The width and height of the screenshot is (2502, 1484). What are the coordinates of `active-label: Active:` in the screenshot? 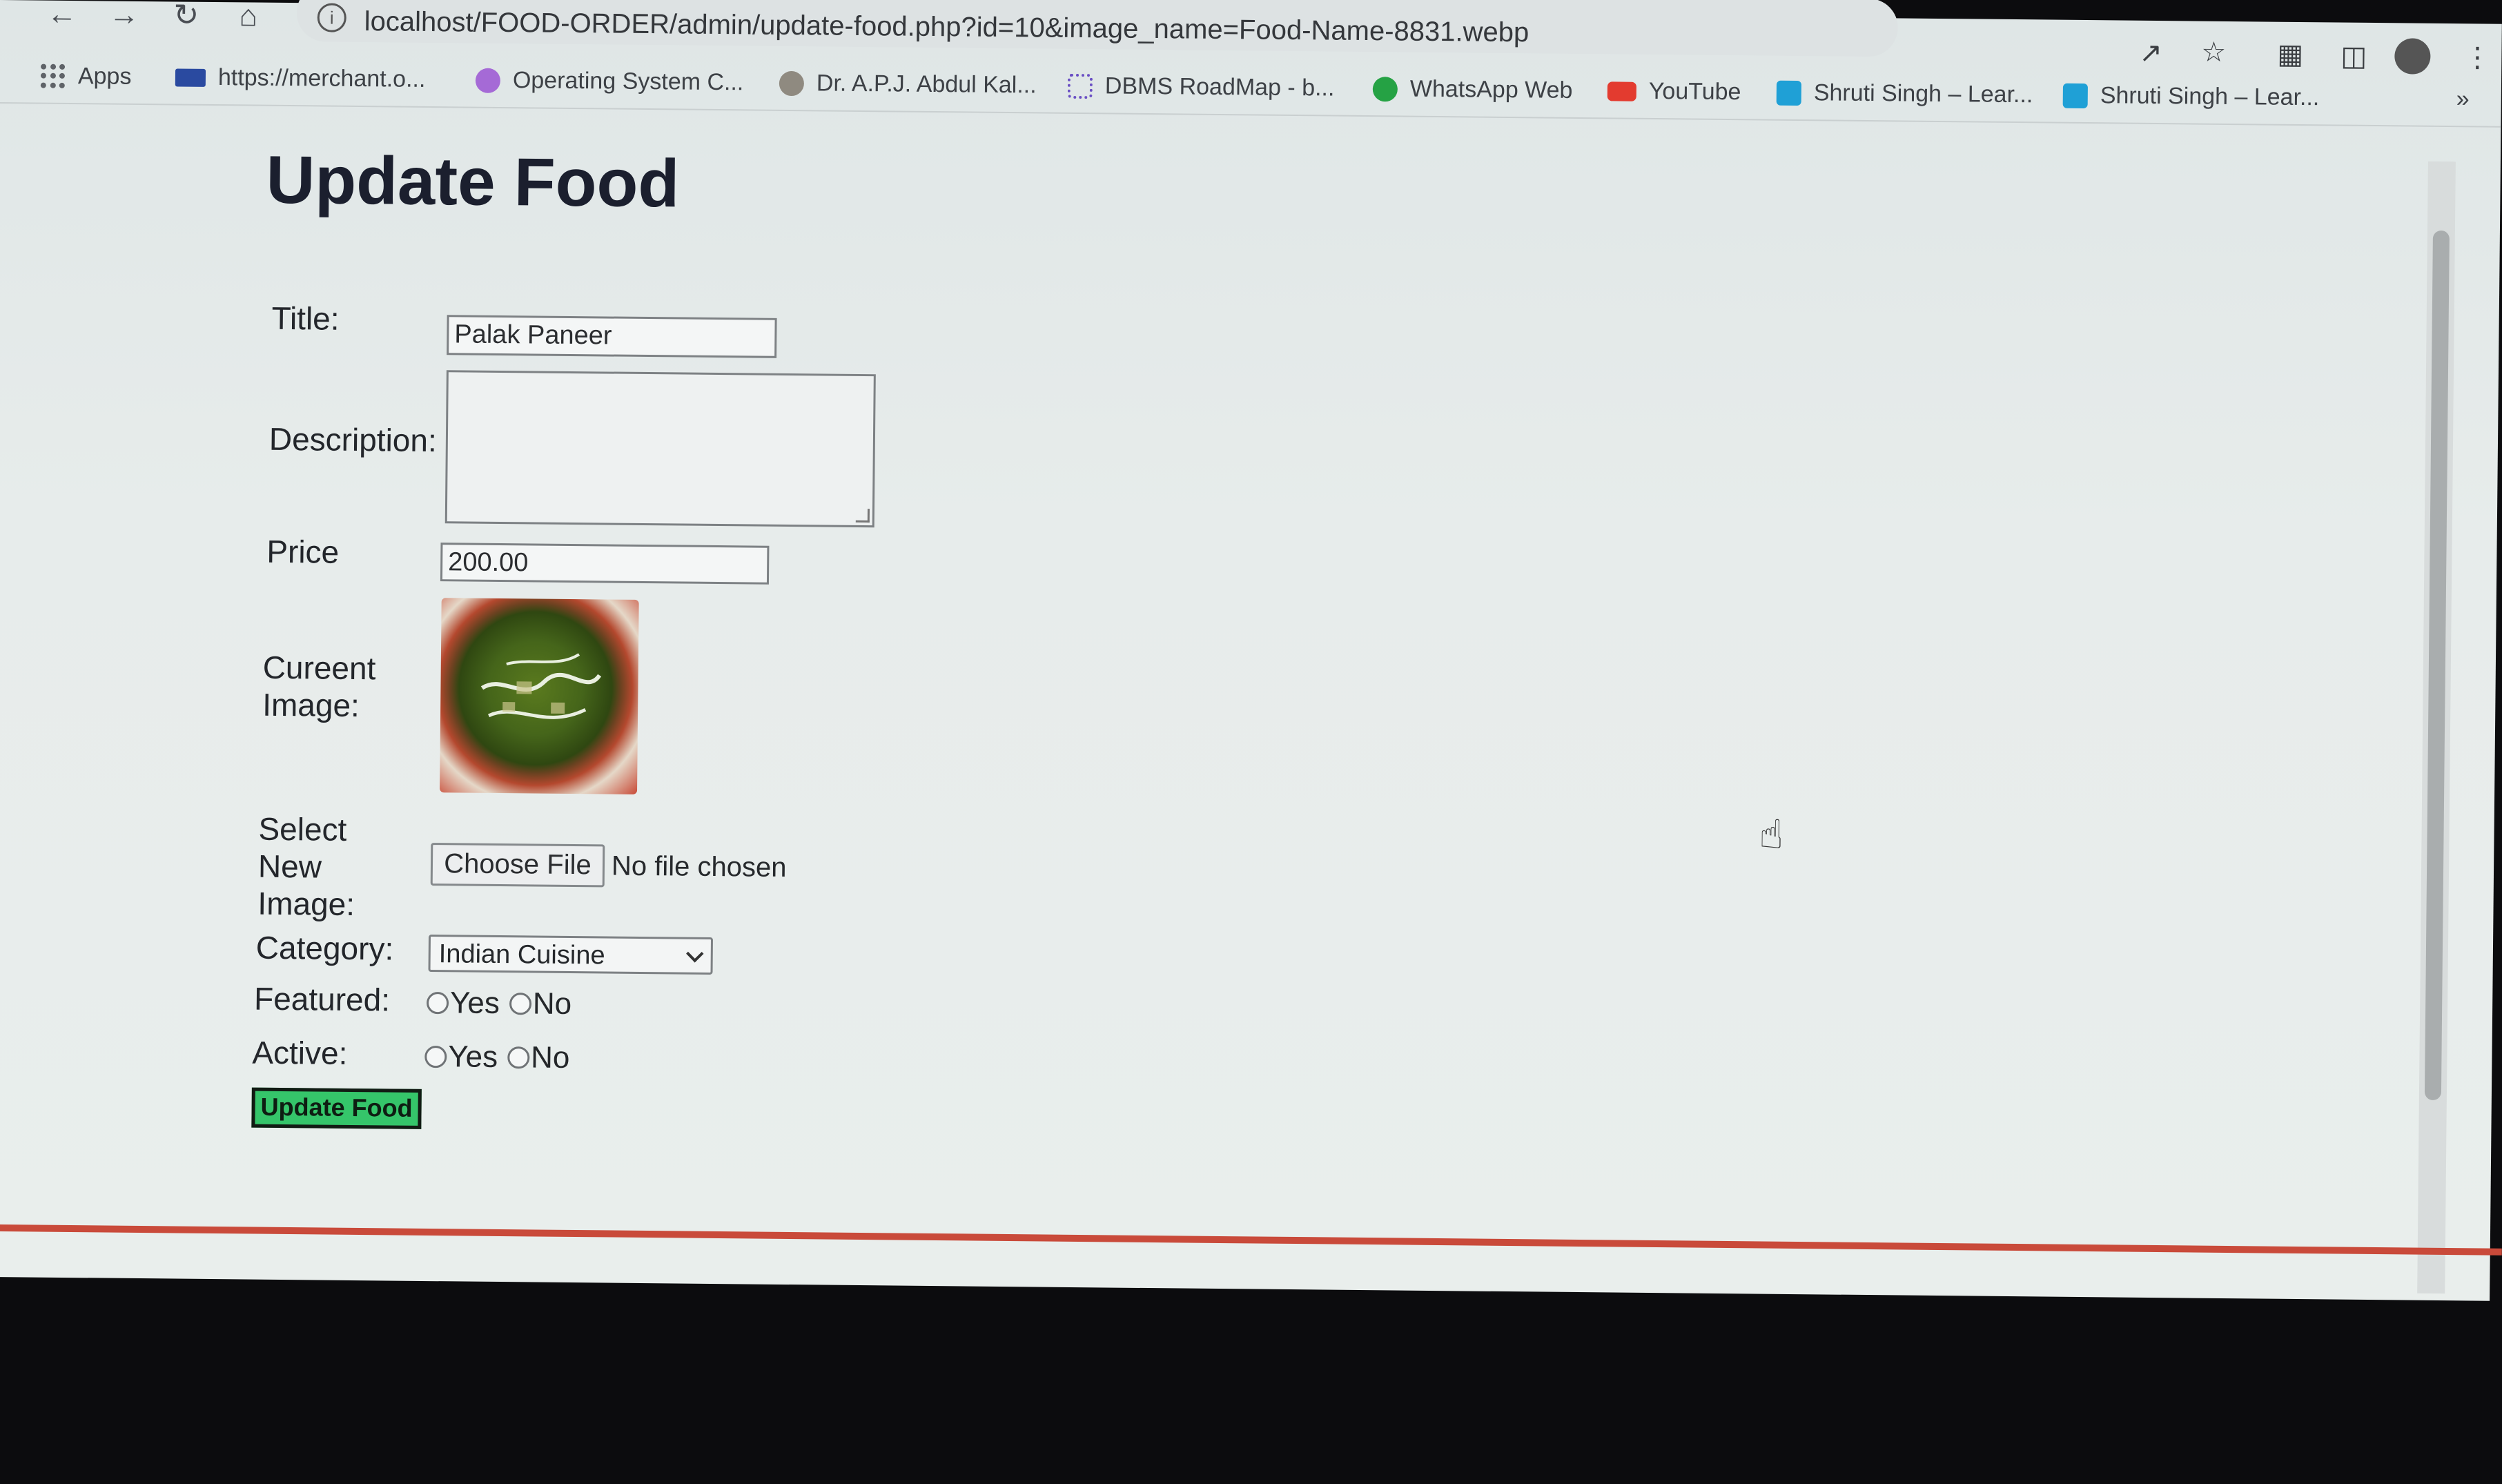 It's located at (300, 1052).